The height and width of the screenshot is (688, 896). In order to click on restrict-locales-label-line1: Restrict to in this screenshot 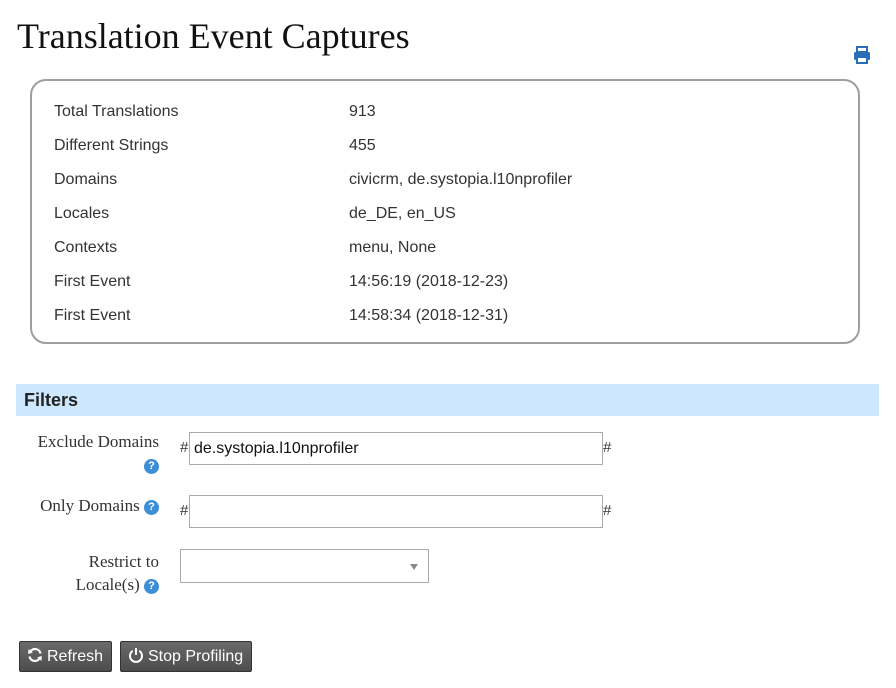, I will do `click(123, 561)`.